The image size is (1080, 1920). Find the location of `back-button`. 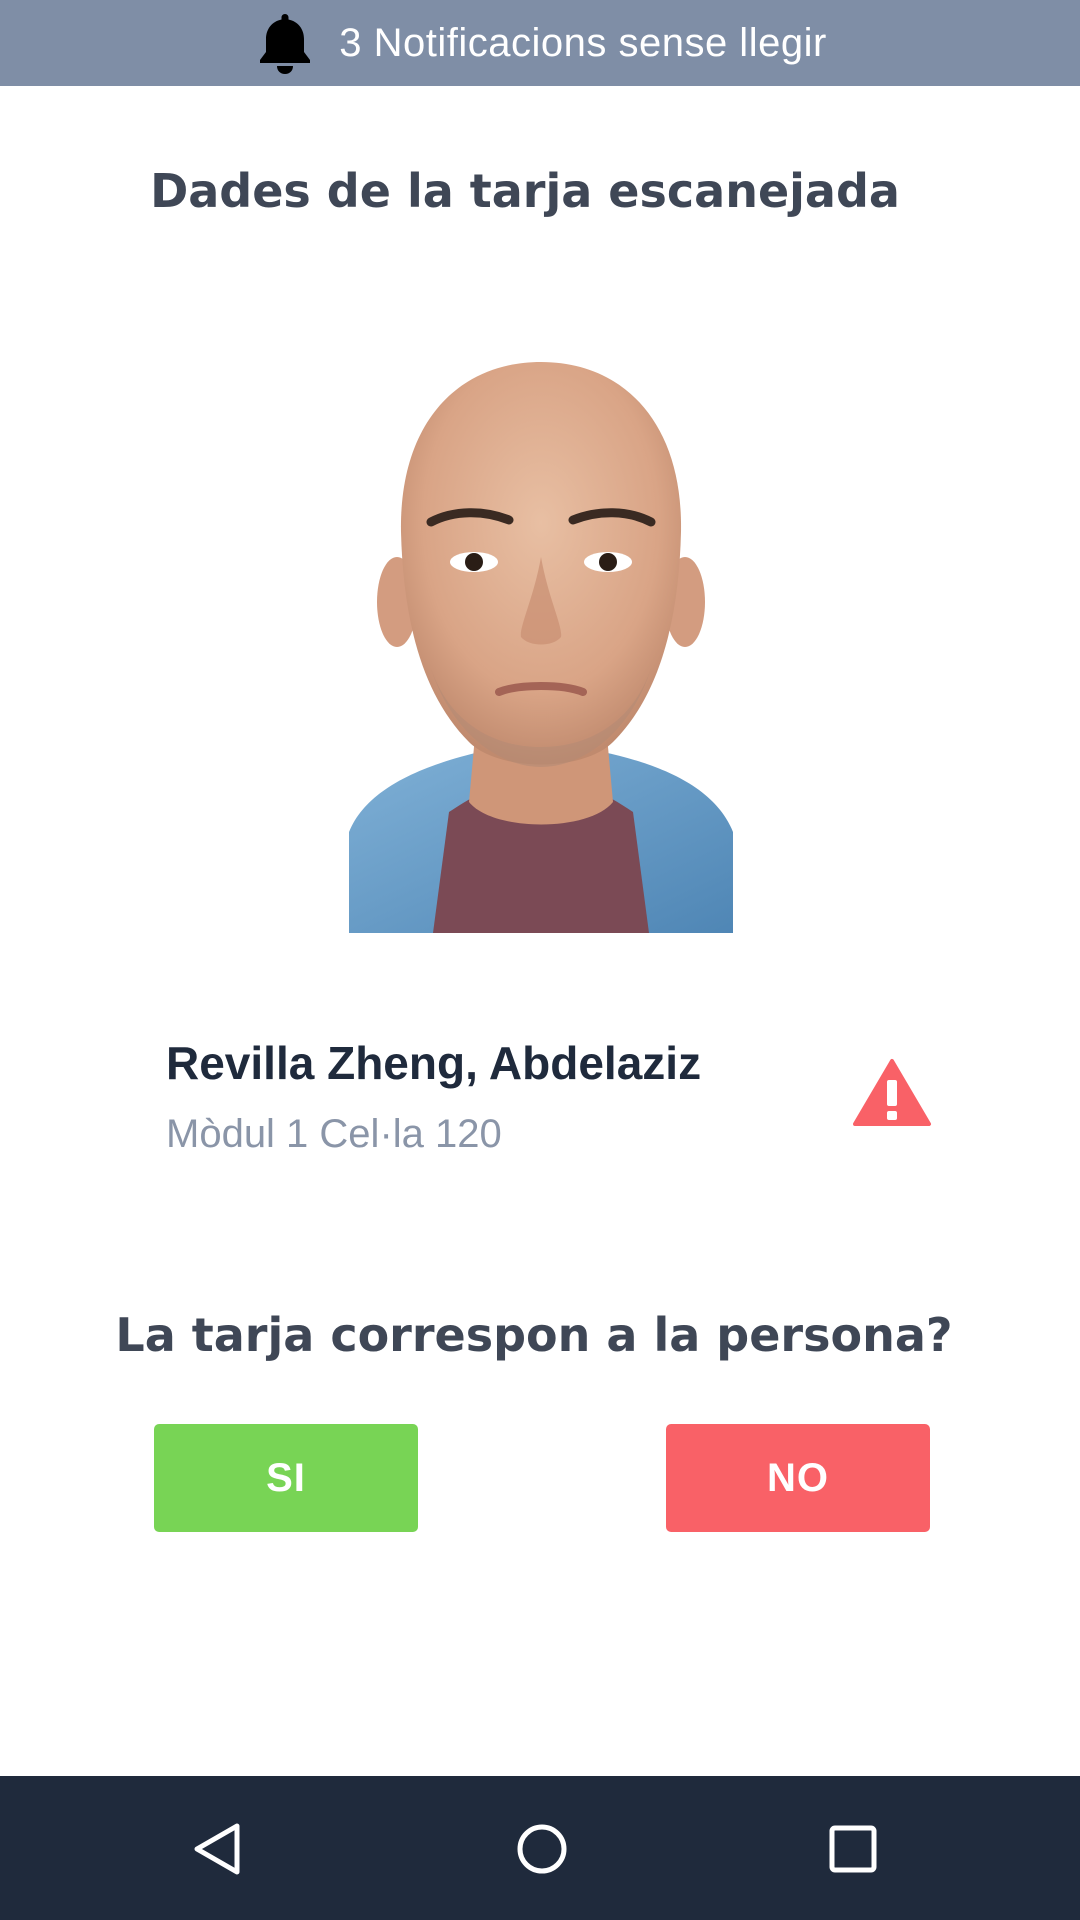

back-button is located at coordinates (217, 1849).